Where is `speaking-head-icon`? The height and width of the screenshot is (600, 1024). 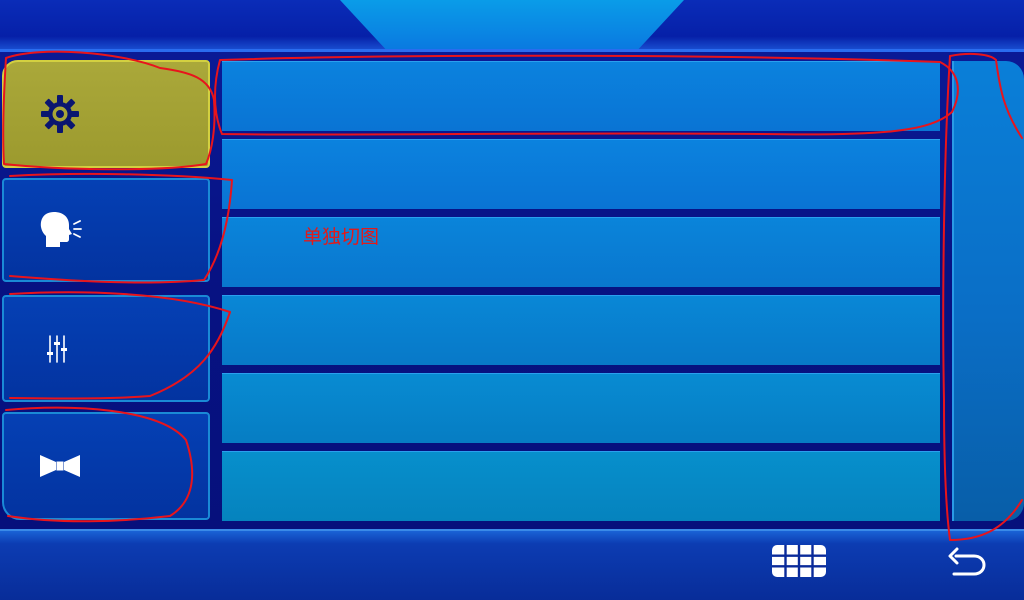
speaking-head-icon is located at coordinates (61, 229).